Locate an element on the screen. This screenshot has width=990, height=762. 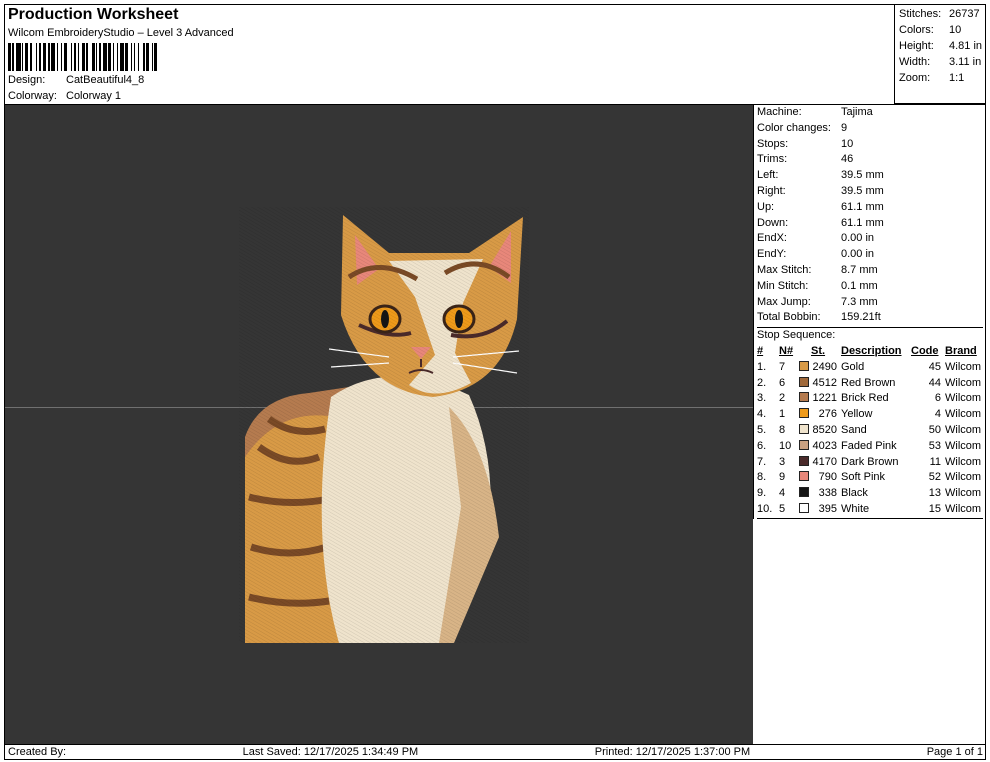
info-row: Color changes: 9 is located at coordinates (802, 127).